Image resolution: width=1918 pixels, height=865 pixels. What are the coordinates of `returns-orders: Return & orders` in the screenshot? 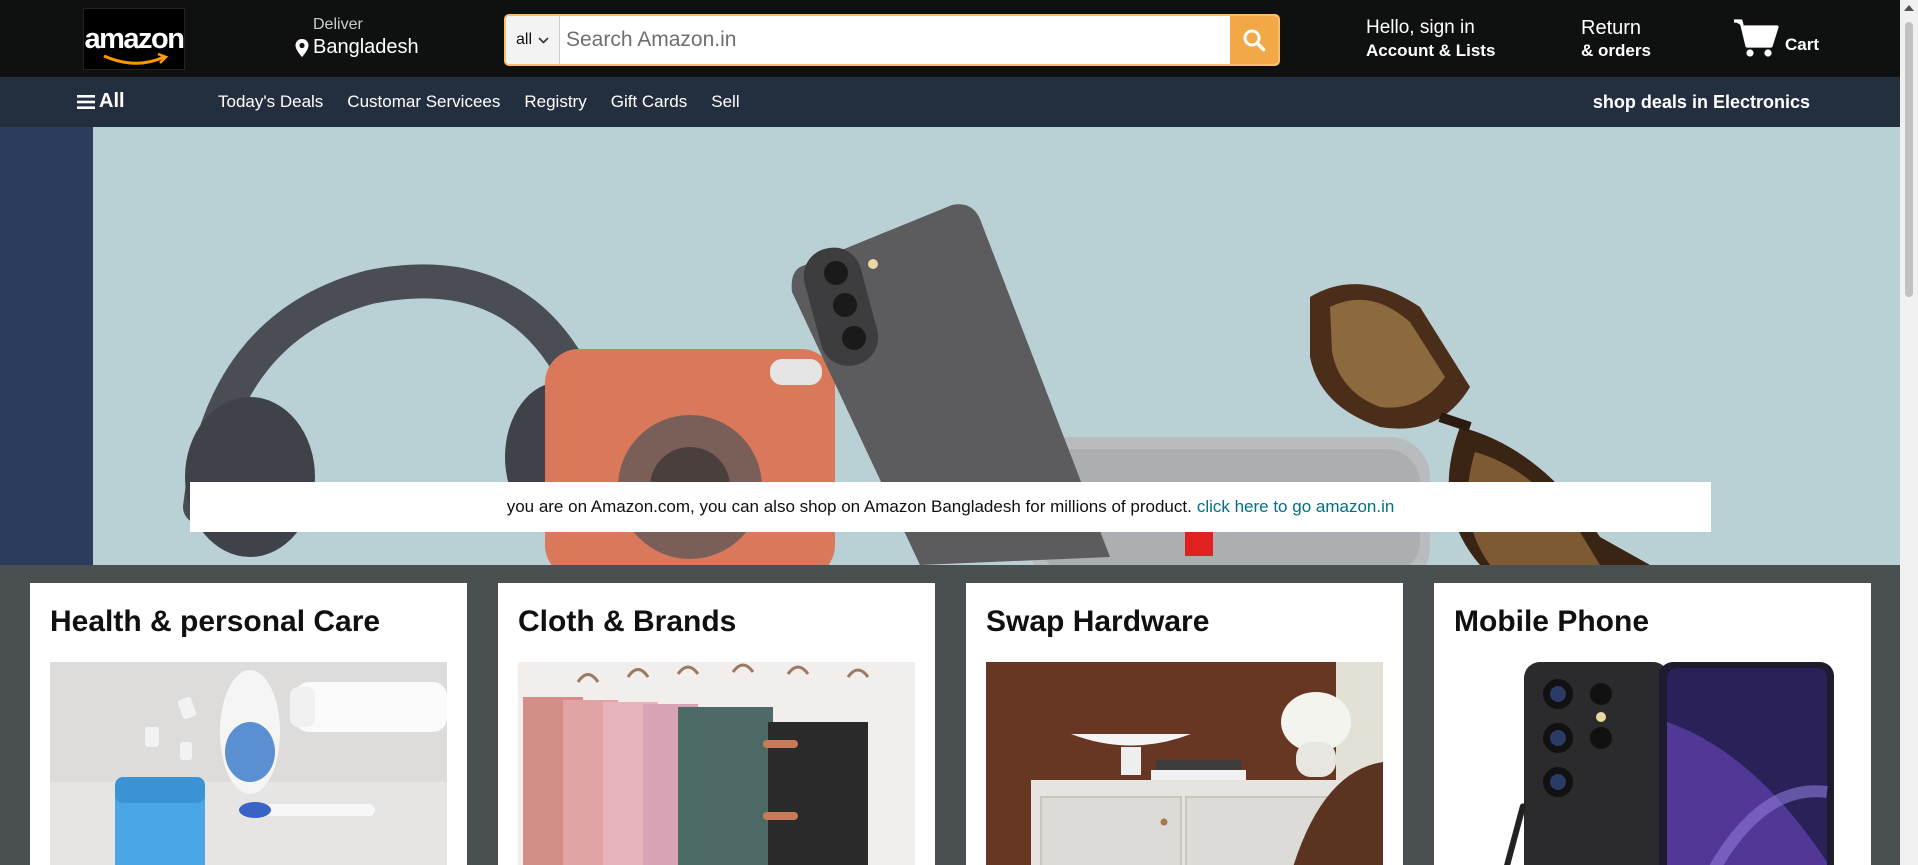 It's located at (1616, 39).